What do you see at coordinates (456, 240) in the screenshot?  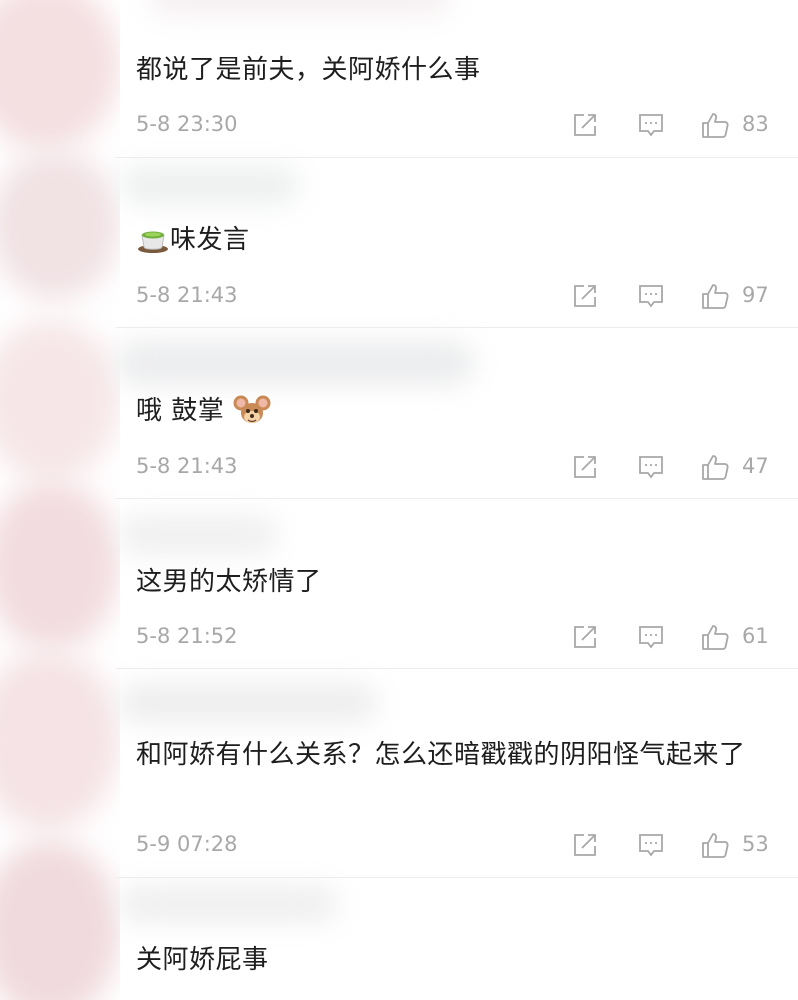 I see `comment-text: 味发言` at bounding box center [456, 240].